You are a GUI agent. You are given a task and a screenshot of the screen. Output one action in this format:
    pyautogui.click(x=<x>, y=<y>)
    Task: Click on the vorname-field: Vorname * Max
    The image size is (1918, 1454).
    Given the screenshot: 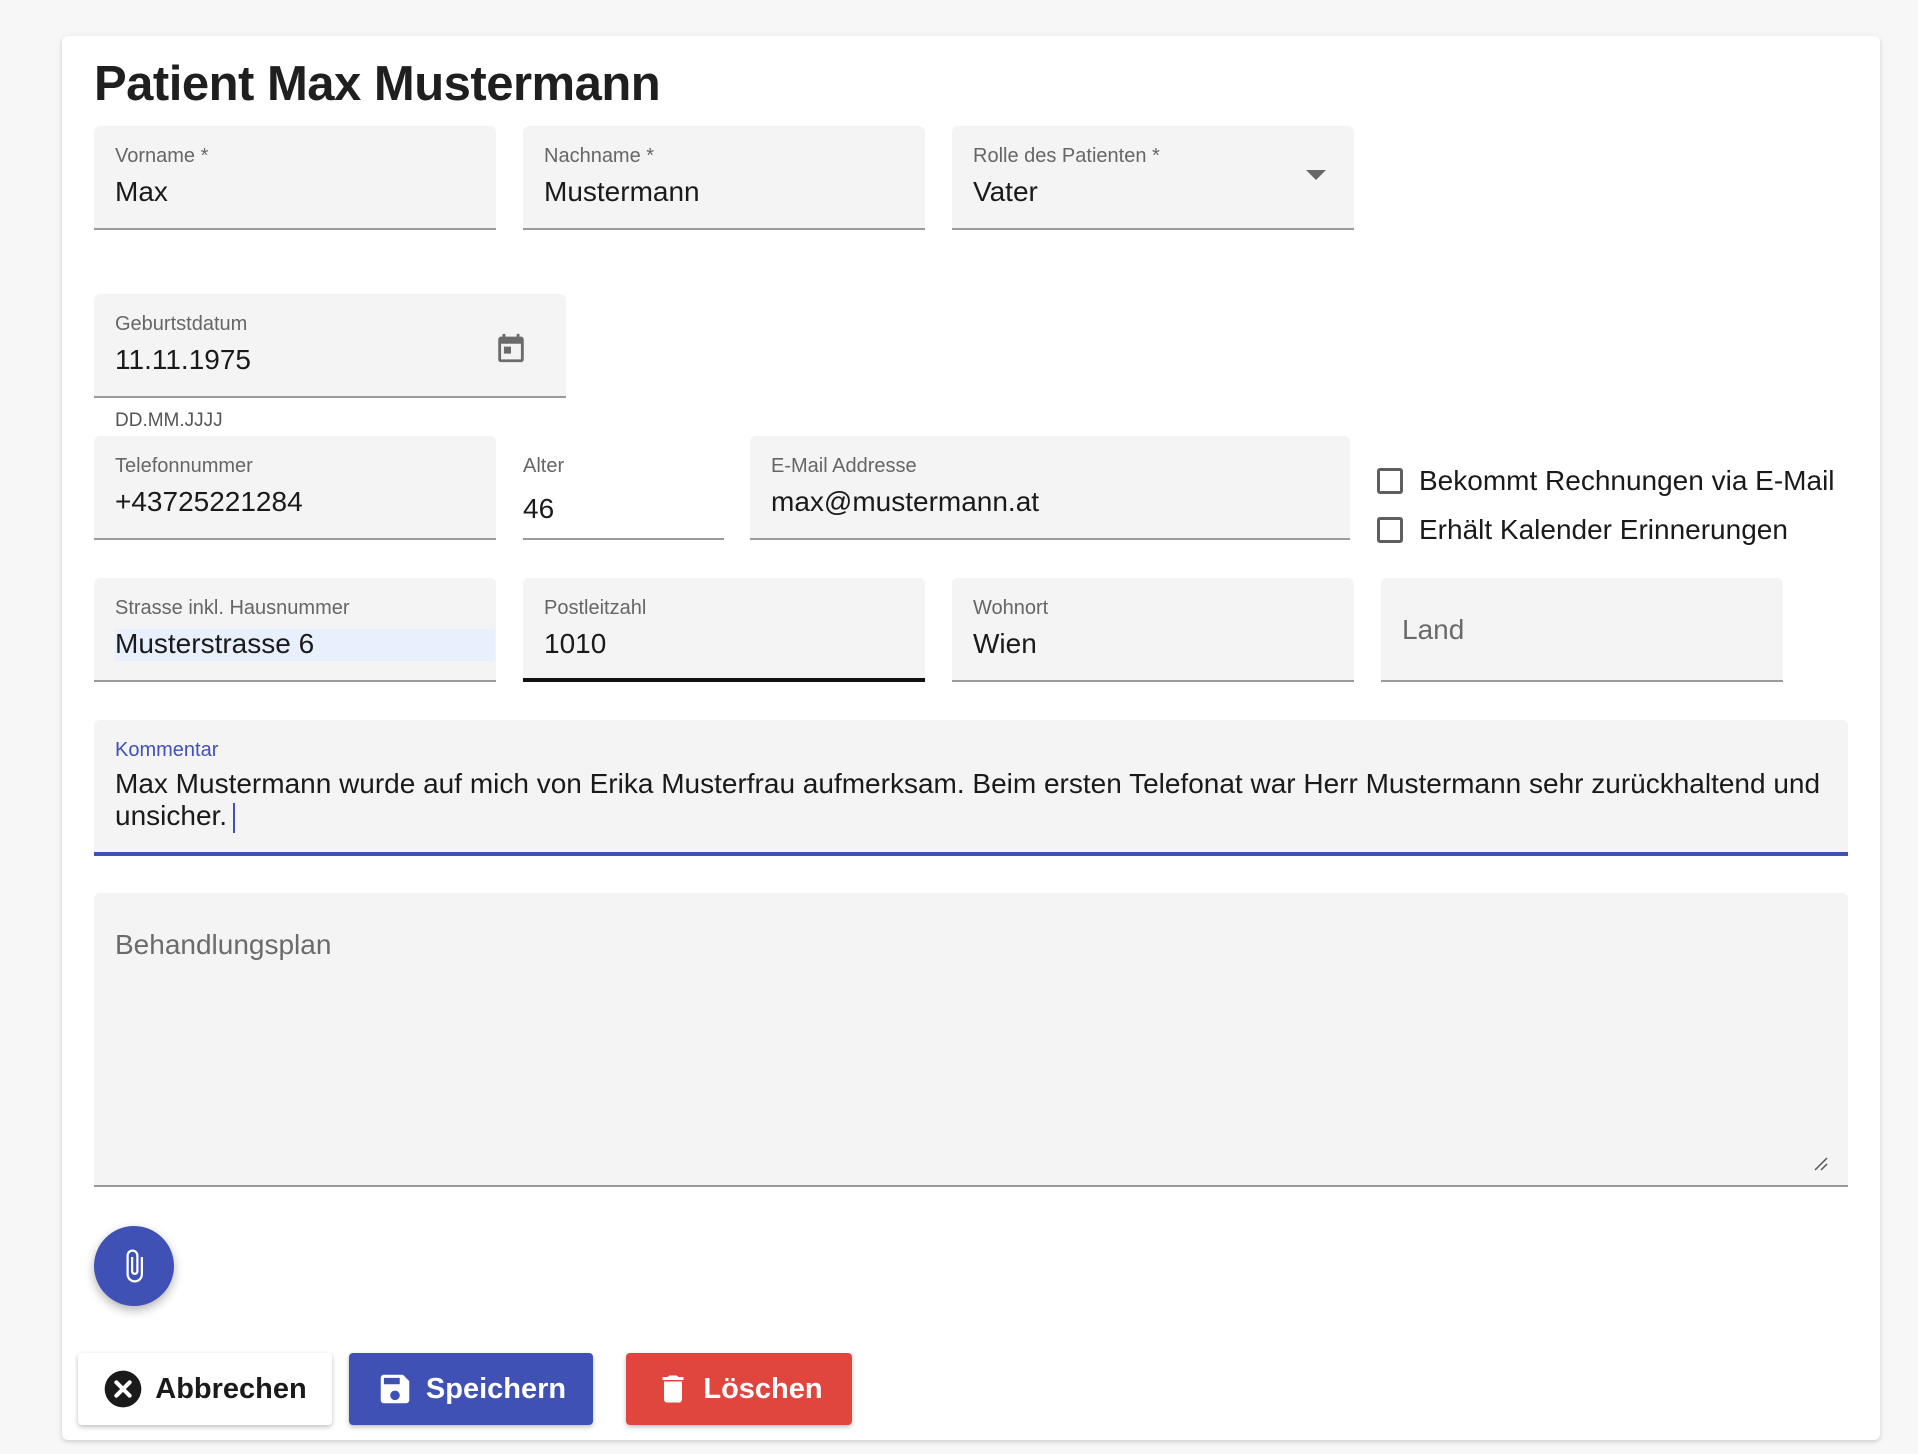 What is the action you would take?
    pyautogui.click(x=295, y=178)
    